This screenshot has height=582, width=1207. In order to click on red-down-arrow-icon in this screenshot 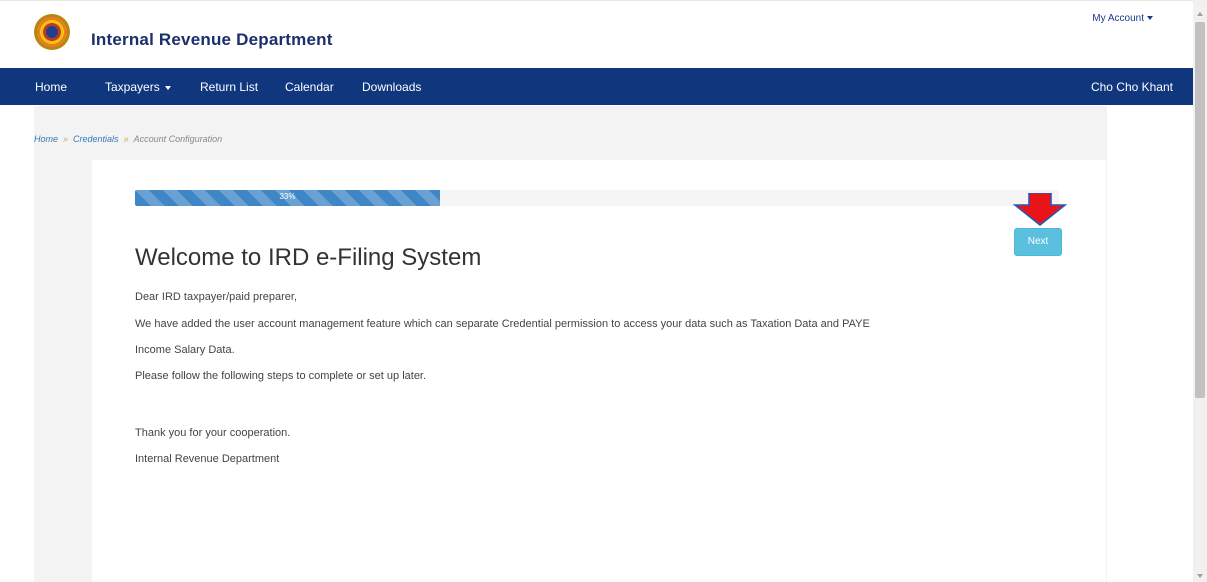, I will do `click(1040, 209)`.